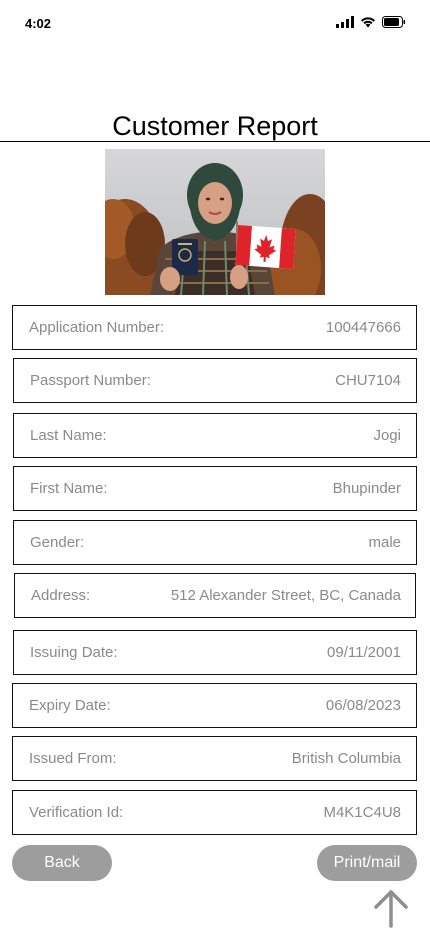 This screenshot has height=932, width=430. What do you see at coordinates (215, 435) in the screenshot?
I see `last-name-field: Last Name: Jogi` at bounding box center [215, 435].